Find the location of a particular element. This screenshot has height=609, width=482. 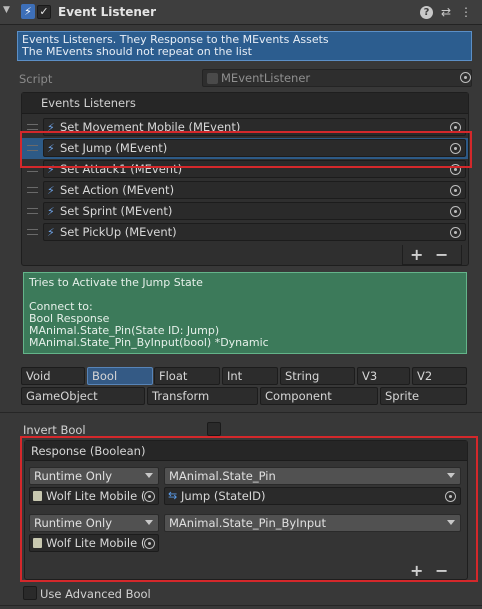

event-listeners-title: Events Listeners is located at coordinates (88, 103).